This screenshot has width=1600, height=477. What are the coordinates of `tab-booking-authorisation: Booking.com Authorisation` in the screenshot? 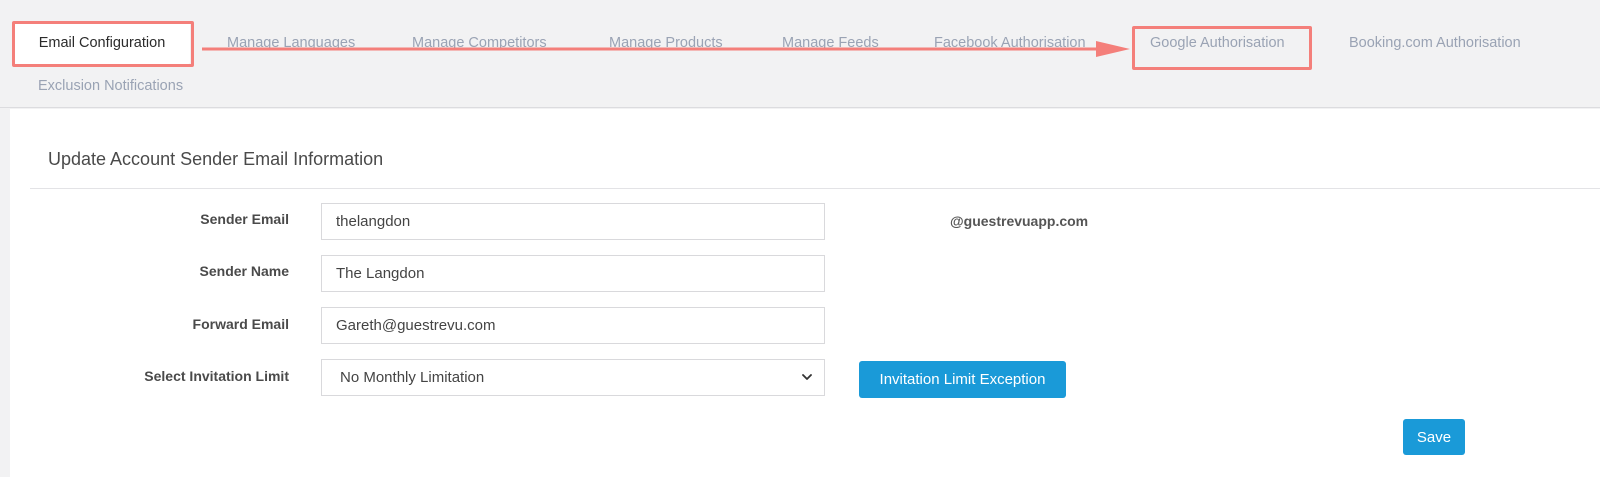 It's located at (1435, 43).